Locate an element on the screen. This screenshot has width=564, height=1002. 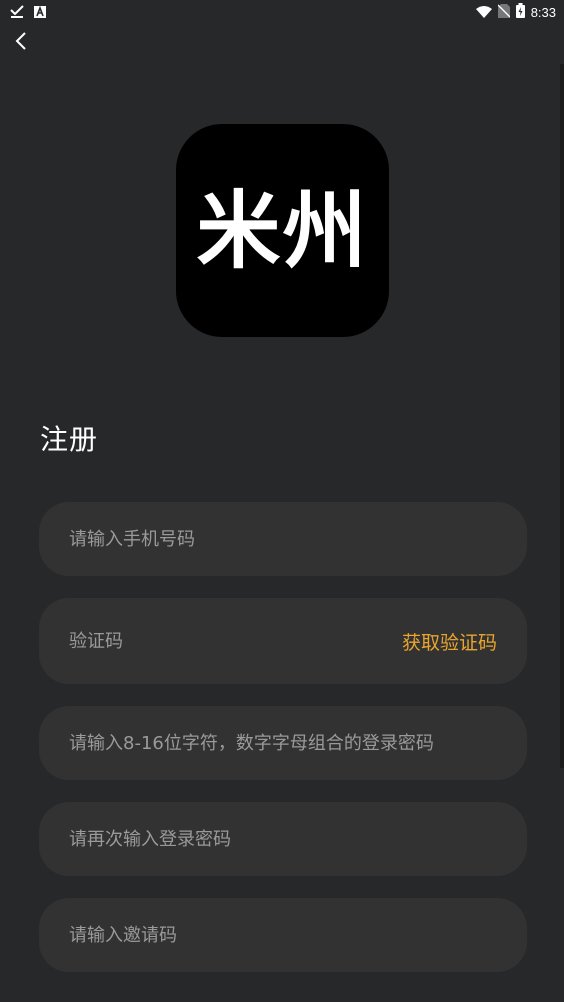
password-field is located at coordinates (283, 743).